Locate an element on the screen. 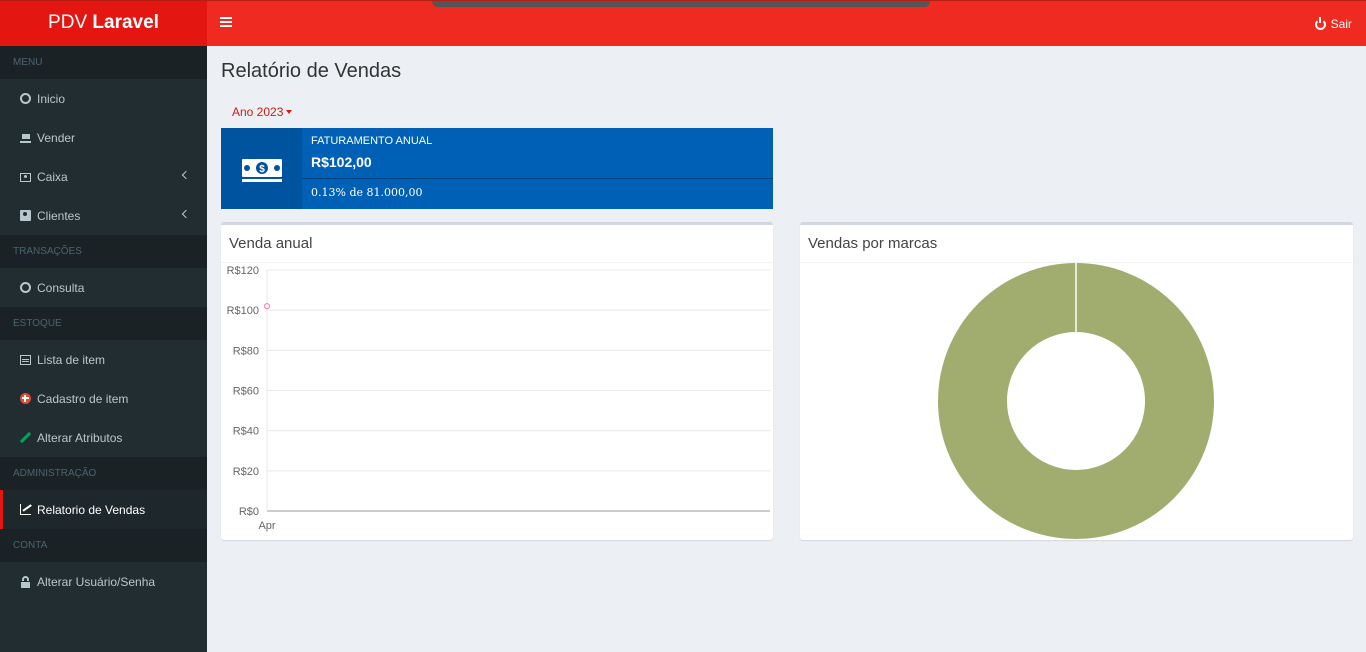  sidebar-item-usuario: Alterar Usuário/Senha is located at coordinates (103, 581).